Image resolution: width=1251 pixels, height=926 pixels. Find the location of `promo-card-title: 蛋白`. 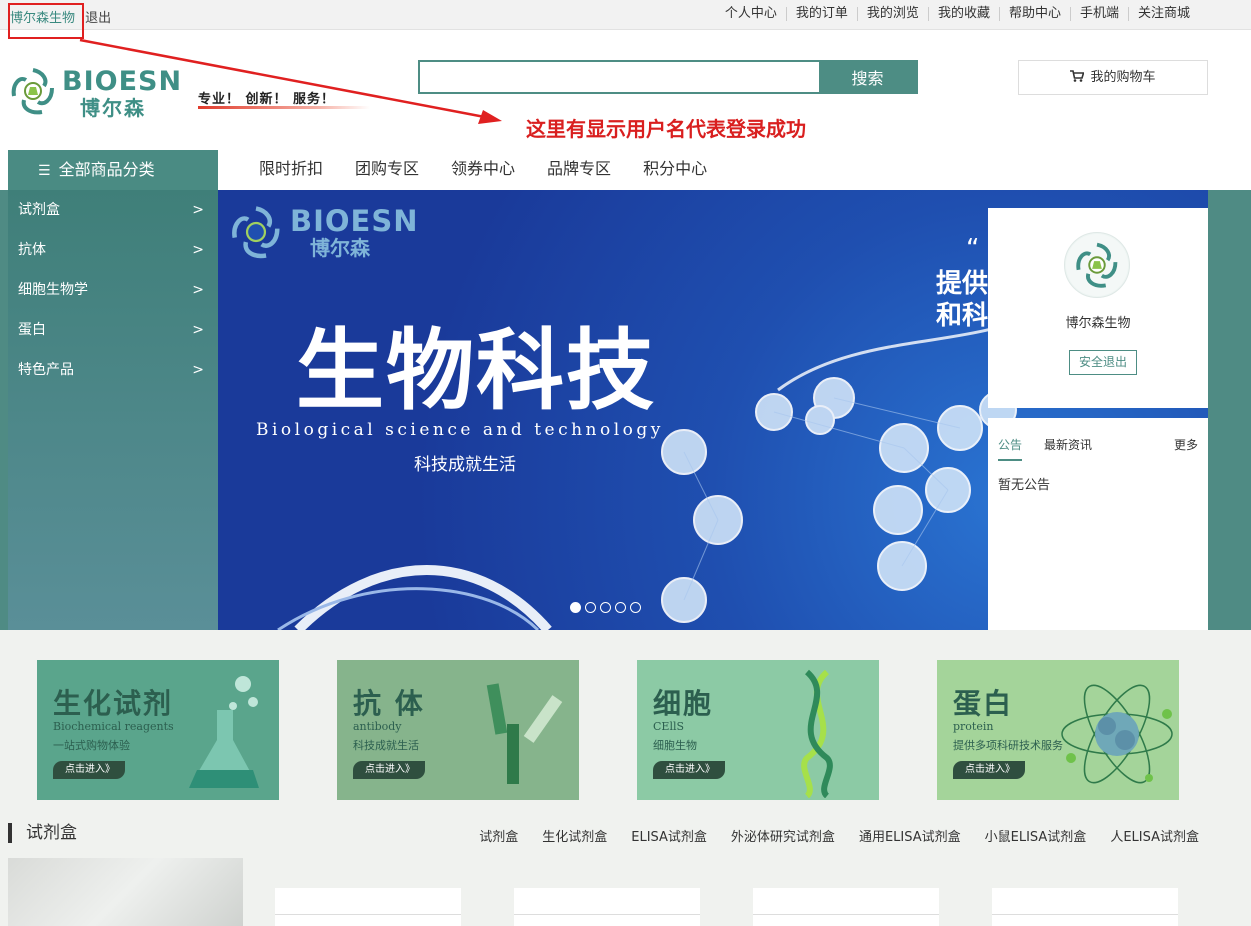

promo-card-title: 蛋白 is located at coordinates (983, 703).